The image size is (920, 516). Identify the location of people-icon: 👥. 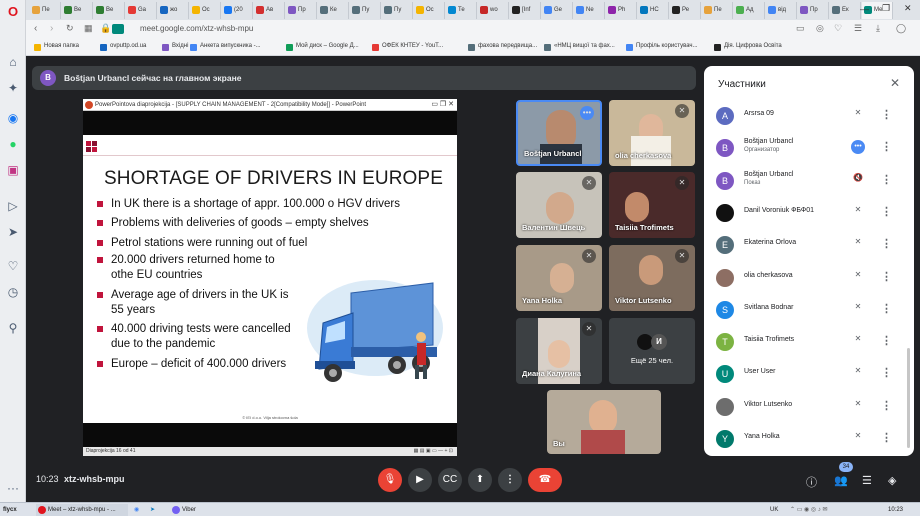
(841, 480).